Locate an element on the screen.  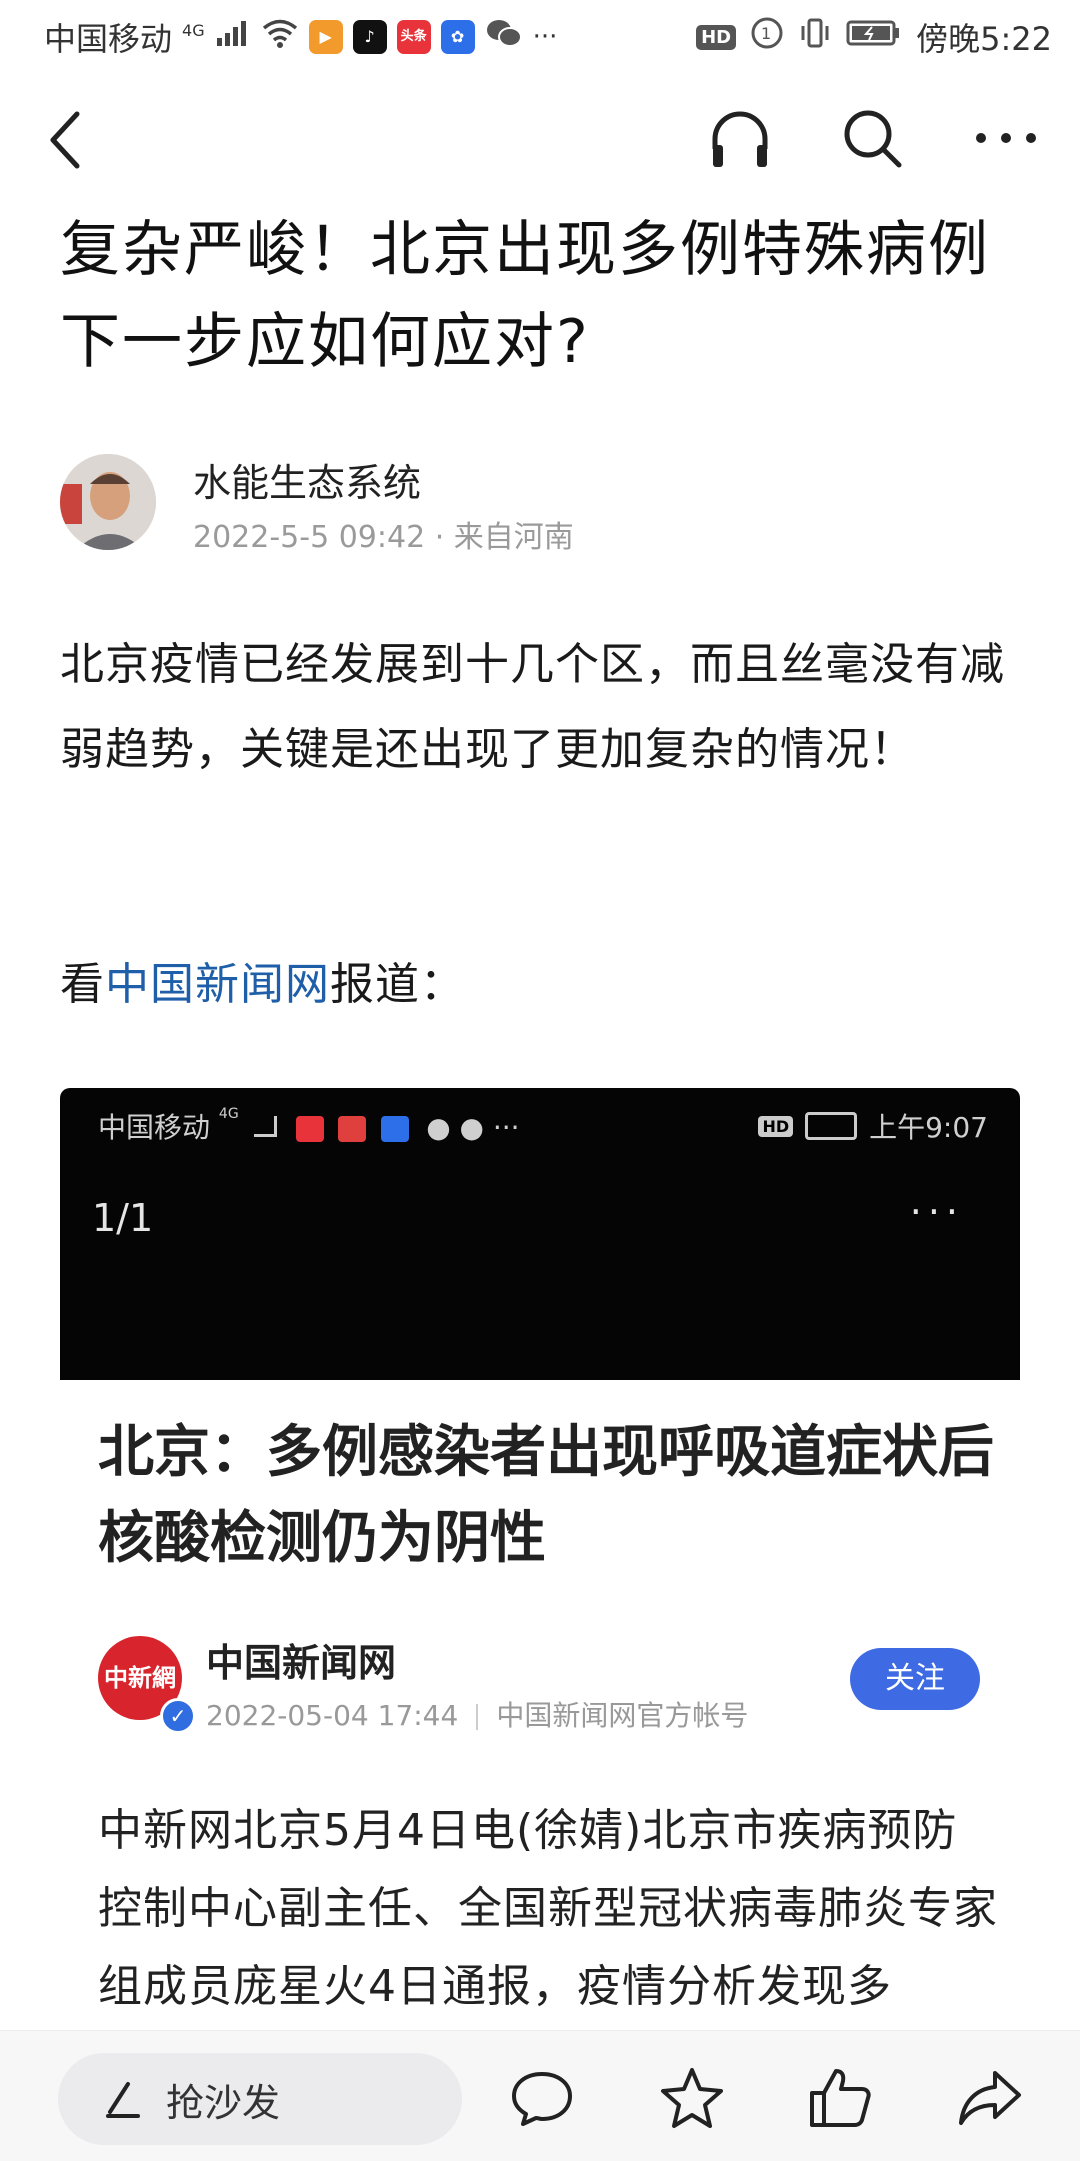
embedded-status-carrier: 中国移动 4G ● ● ··· is located at coordinates (309, 1125).